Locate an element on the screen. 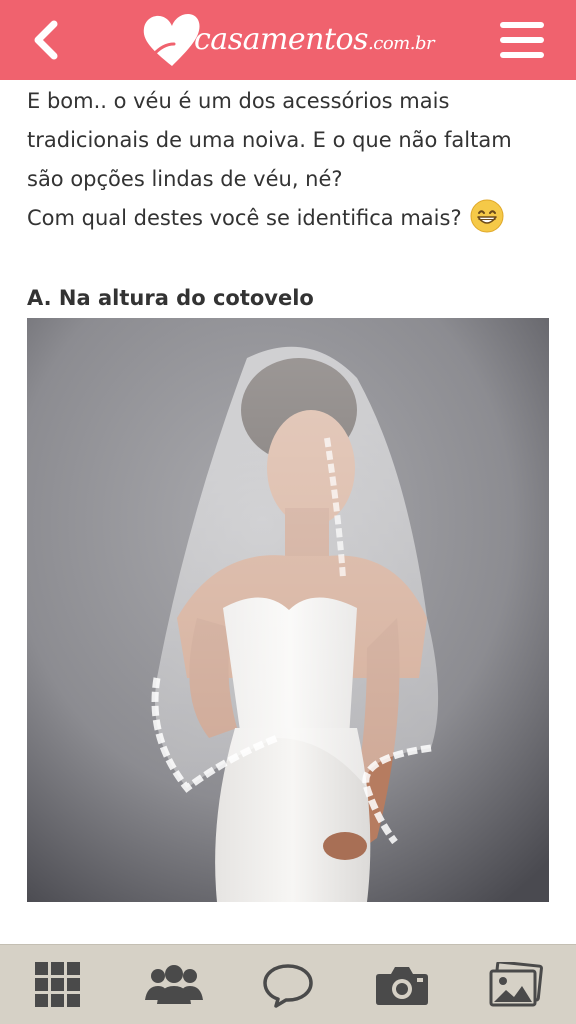 The height and width of the screenshot is (1024, 576). nav-community-button is located at coordinates (174, 985).